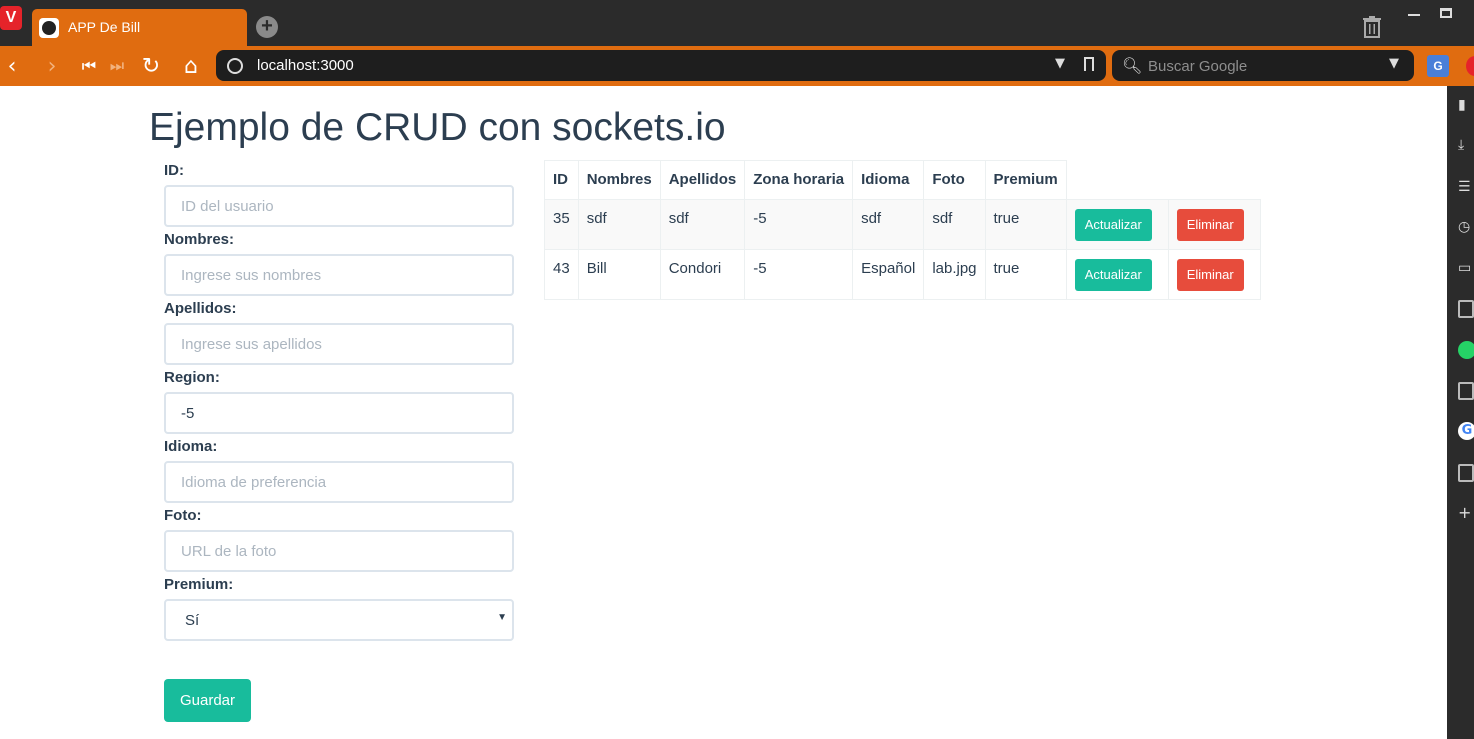  Describe the element at coordinates (561, 180) in the screenshot. I see `column-header: ID` at that location.